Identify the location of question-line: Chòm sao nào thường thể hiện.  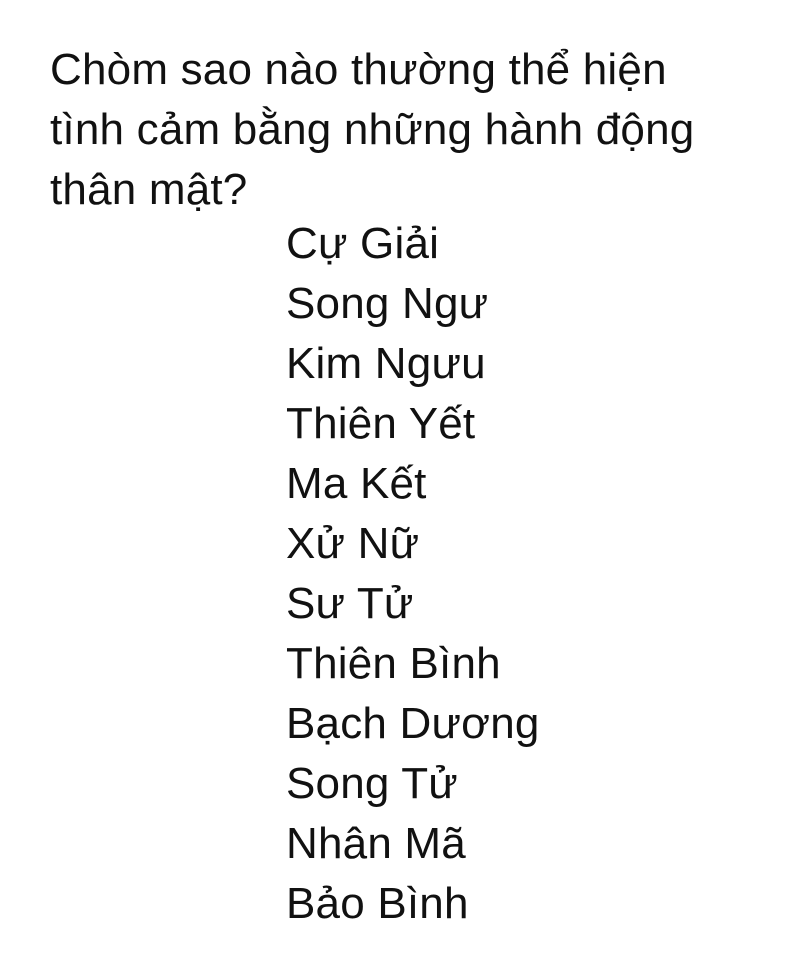
(358, 69).